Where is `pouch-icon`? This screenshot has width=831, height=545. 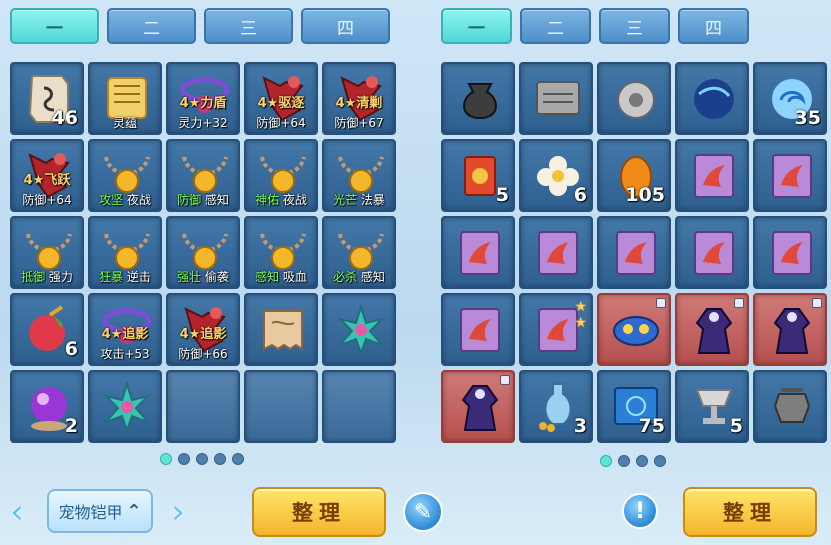
pouch-icon is located at coordinates (480, 99).